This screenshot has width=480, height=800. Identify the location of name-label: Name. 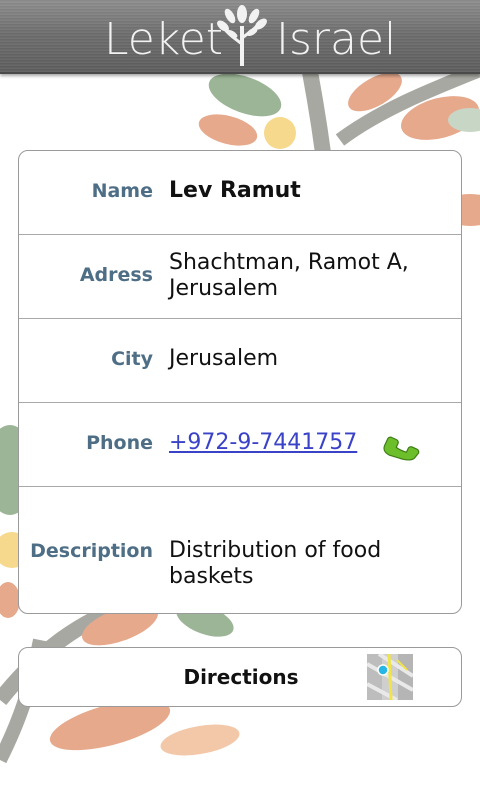
(122, 191).